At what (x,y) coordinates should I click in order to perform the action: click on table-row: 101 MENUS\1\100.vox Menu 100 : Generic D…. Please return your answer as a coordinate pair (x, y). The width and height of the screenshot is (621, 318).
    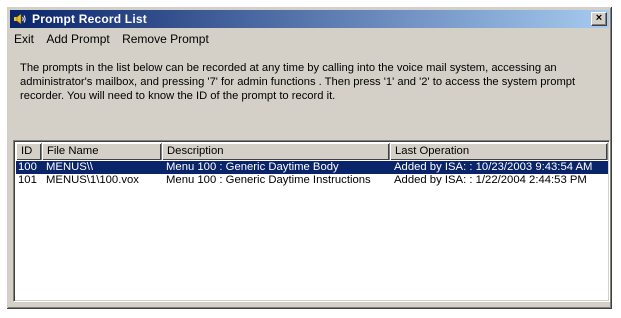
    Looking at the image, I should click on (312, 180).